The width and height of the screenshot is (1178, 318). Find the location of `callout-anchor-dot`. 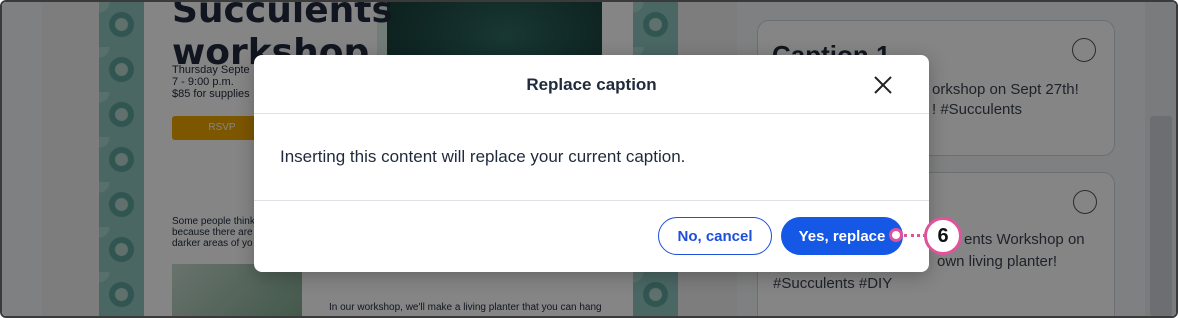

callout-anchor-dot is located at coordinates (896, 235).